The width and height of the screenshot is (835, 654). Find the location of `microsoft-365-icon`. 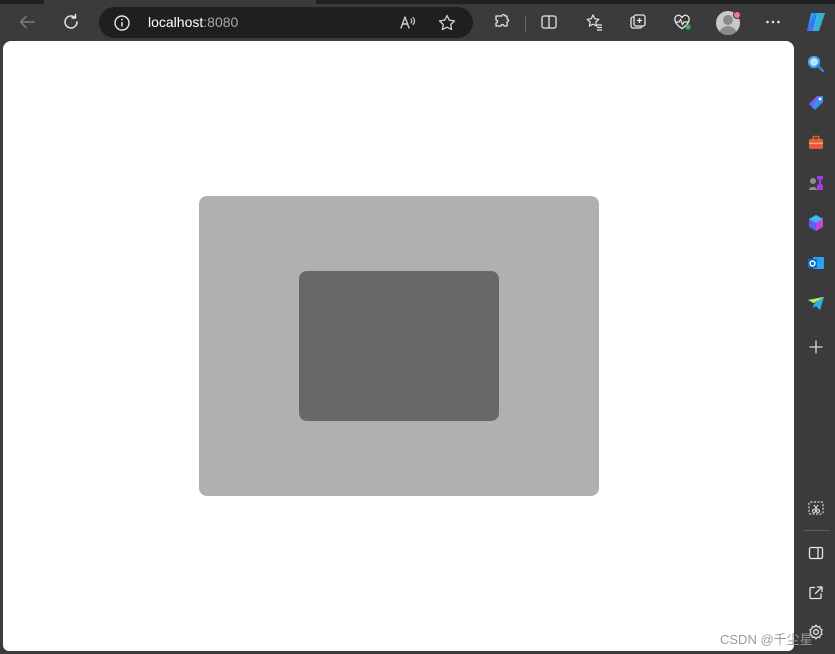

microsoft-365-icon is located at coordinates (816, 223).